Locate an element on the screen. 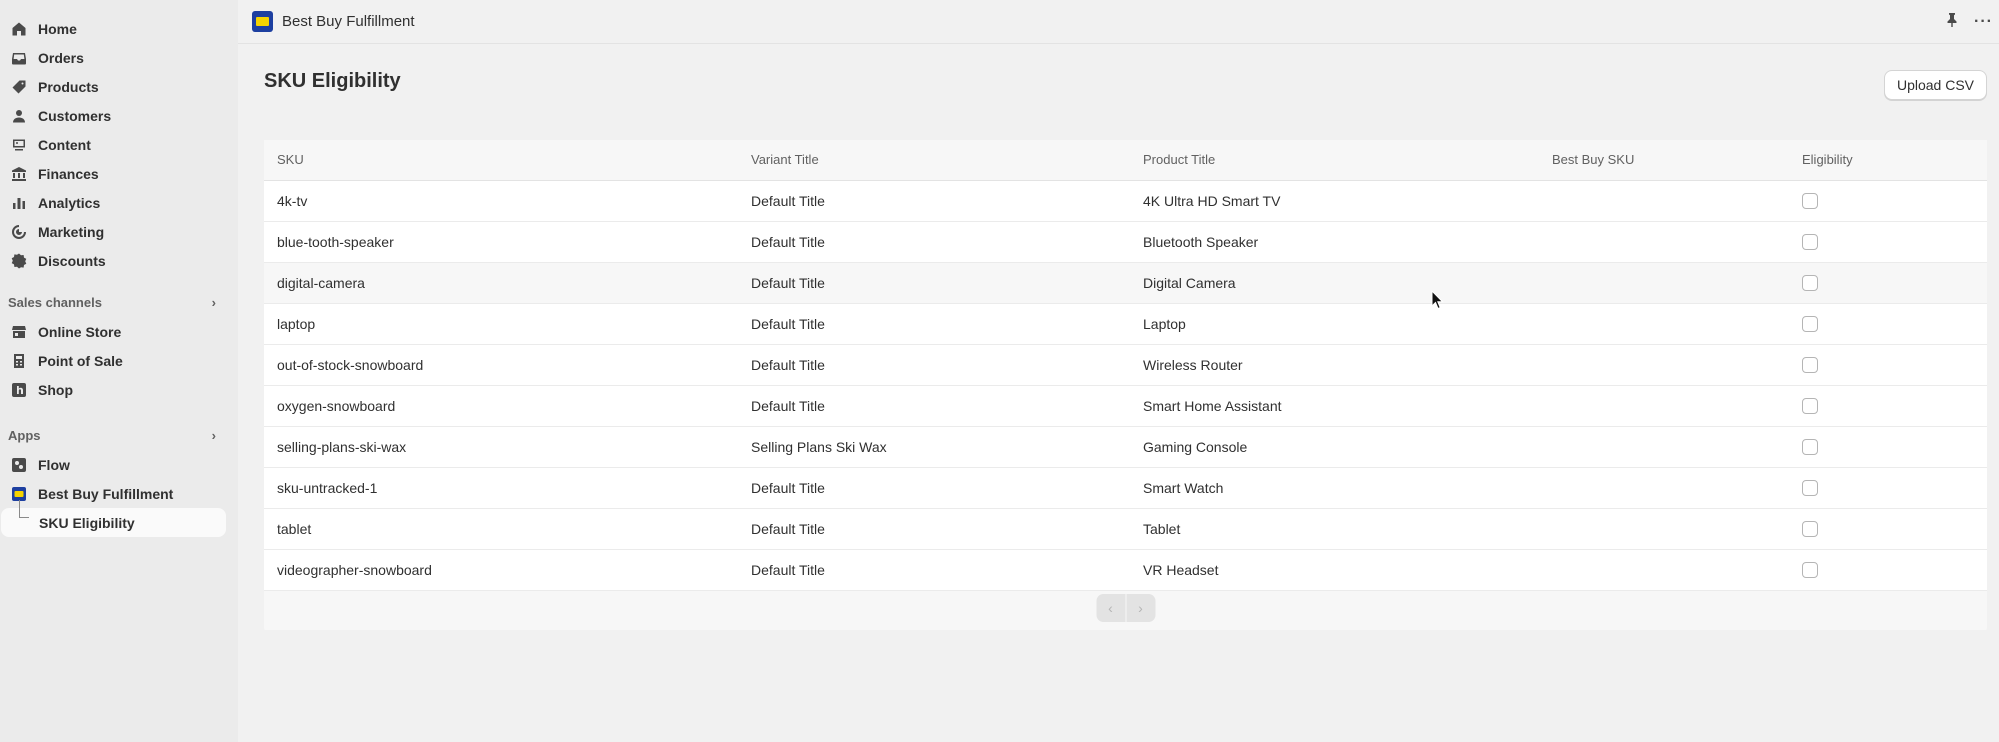 The height and width of the screenshot is (742, 1999). sidebar-item-label: Content is located at coordinates (64, 144).